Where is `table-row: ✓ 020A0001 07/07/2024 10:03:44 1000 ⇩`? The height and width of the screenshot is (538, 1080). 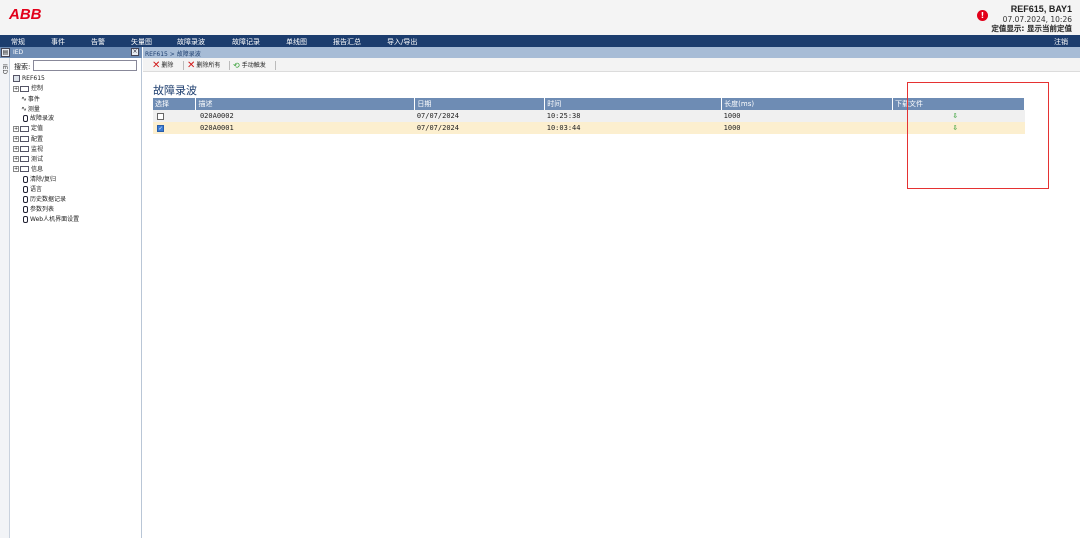 table-row: ✓ 020A0001 07/07/2024 10:03:44 1000 ⇩ is located at coordinates (589, 128).